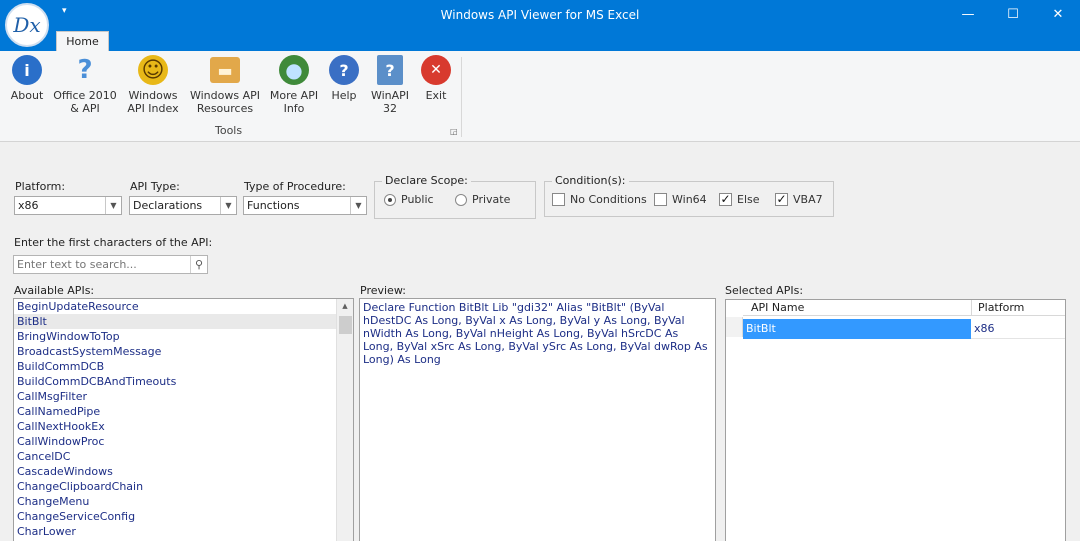 This screenshot has width=1080, height=541. I want to click on list-item: CascadeWindows, so click(183, 471).